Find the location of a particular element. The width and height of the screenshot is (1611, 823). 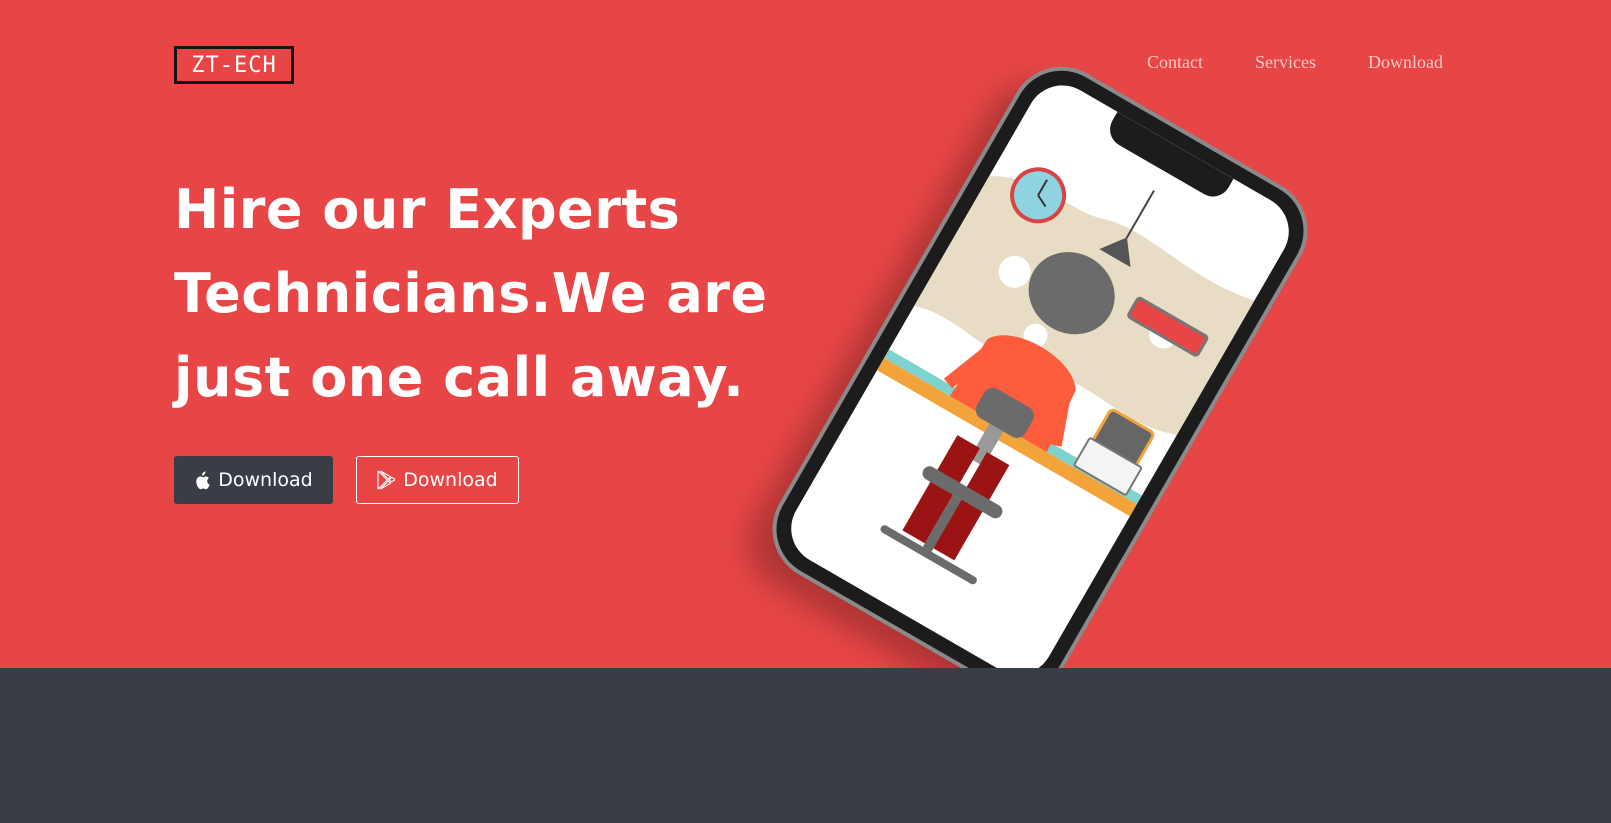

headline-line-1: Hire our Experts is located at coordinates (427, 209).